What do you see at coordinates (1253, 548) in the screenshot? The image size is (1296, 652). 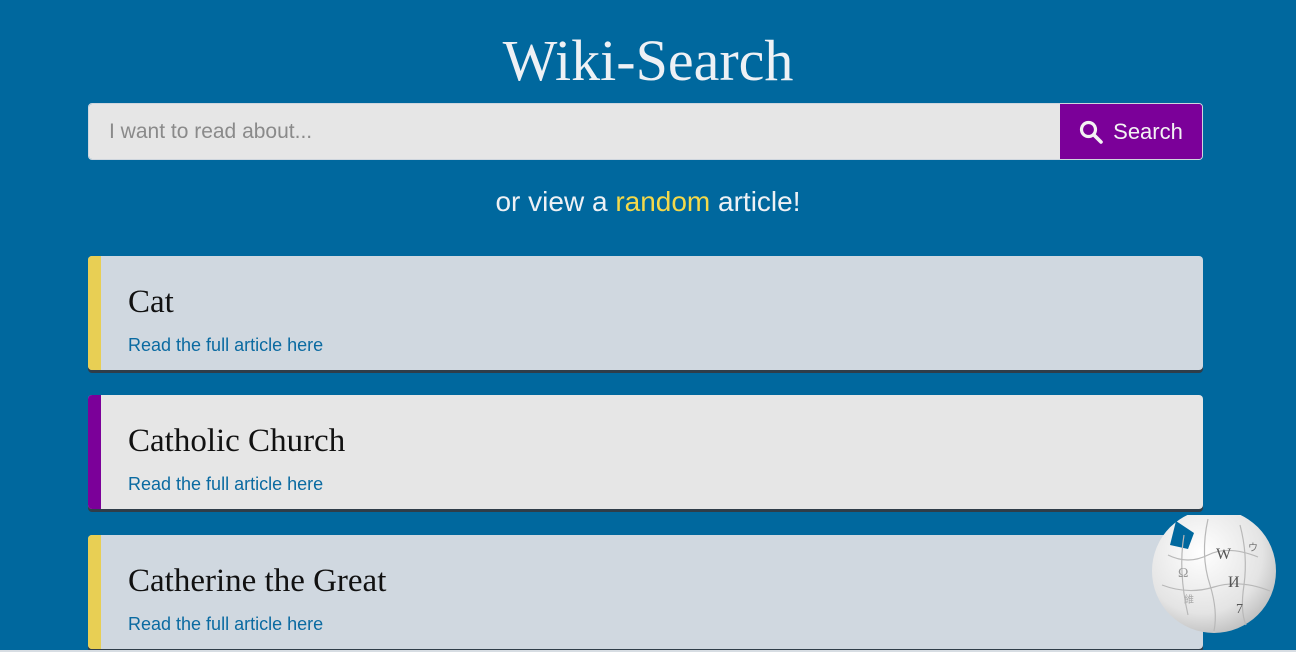 I see `svg-text: ウ` at bounding box center [1253, 548].